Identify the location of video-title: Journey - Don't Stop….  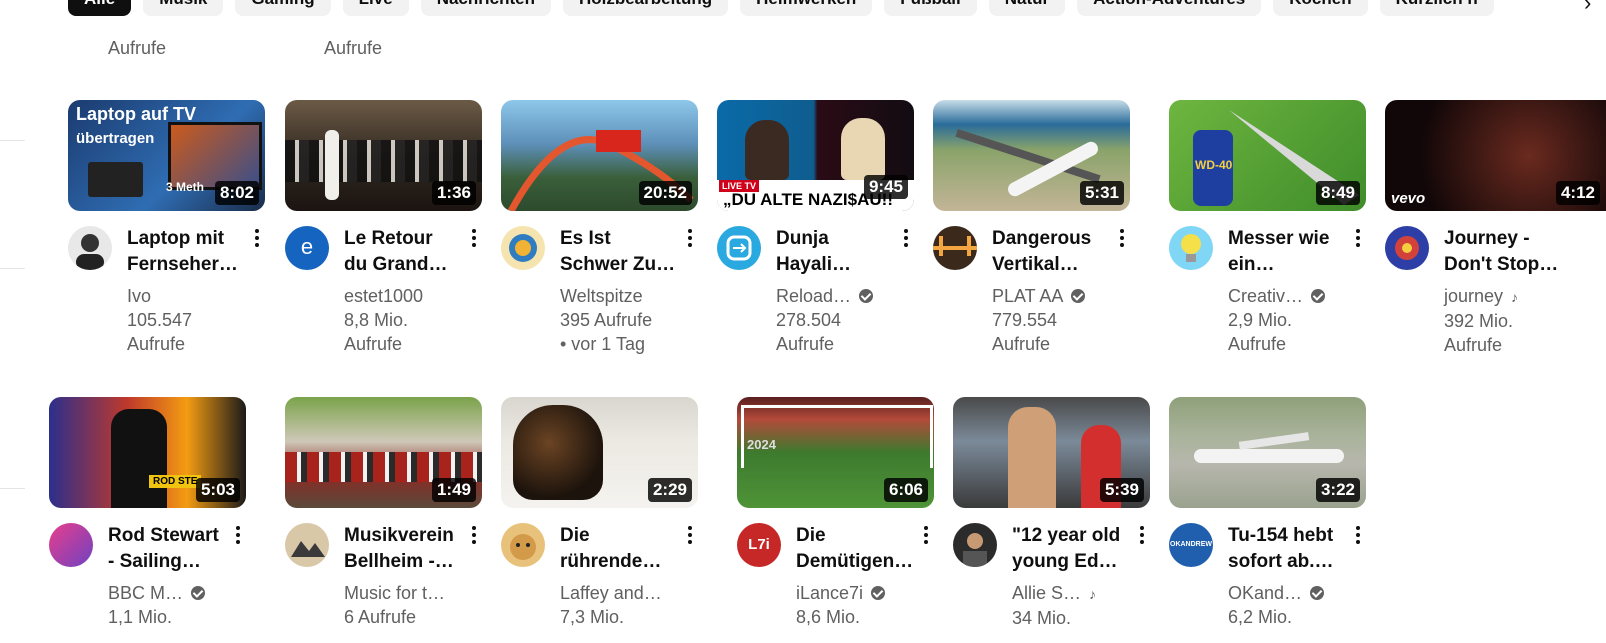
(1504, 252).